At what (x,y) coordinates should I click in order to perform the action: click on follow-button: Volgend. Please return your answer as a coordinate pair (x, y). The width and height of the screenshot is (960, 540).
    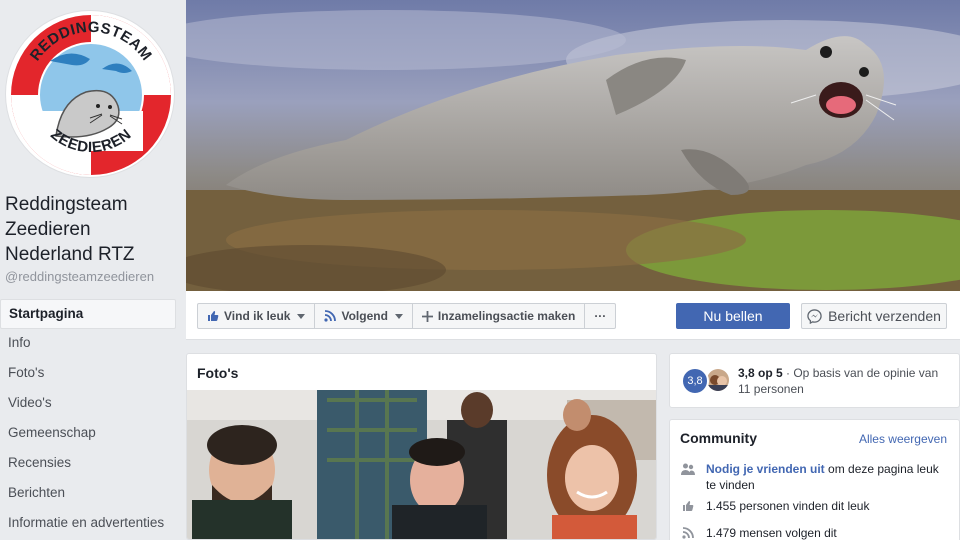
    Looking at the image, I should click on (364, 316).